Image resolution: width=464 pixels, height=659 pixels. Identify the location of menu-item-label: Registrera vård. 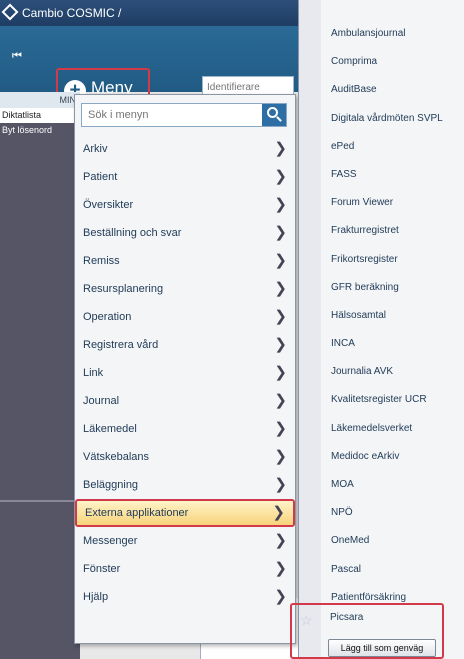
(121, 345).